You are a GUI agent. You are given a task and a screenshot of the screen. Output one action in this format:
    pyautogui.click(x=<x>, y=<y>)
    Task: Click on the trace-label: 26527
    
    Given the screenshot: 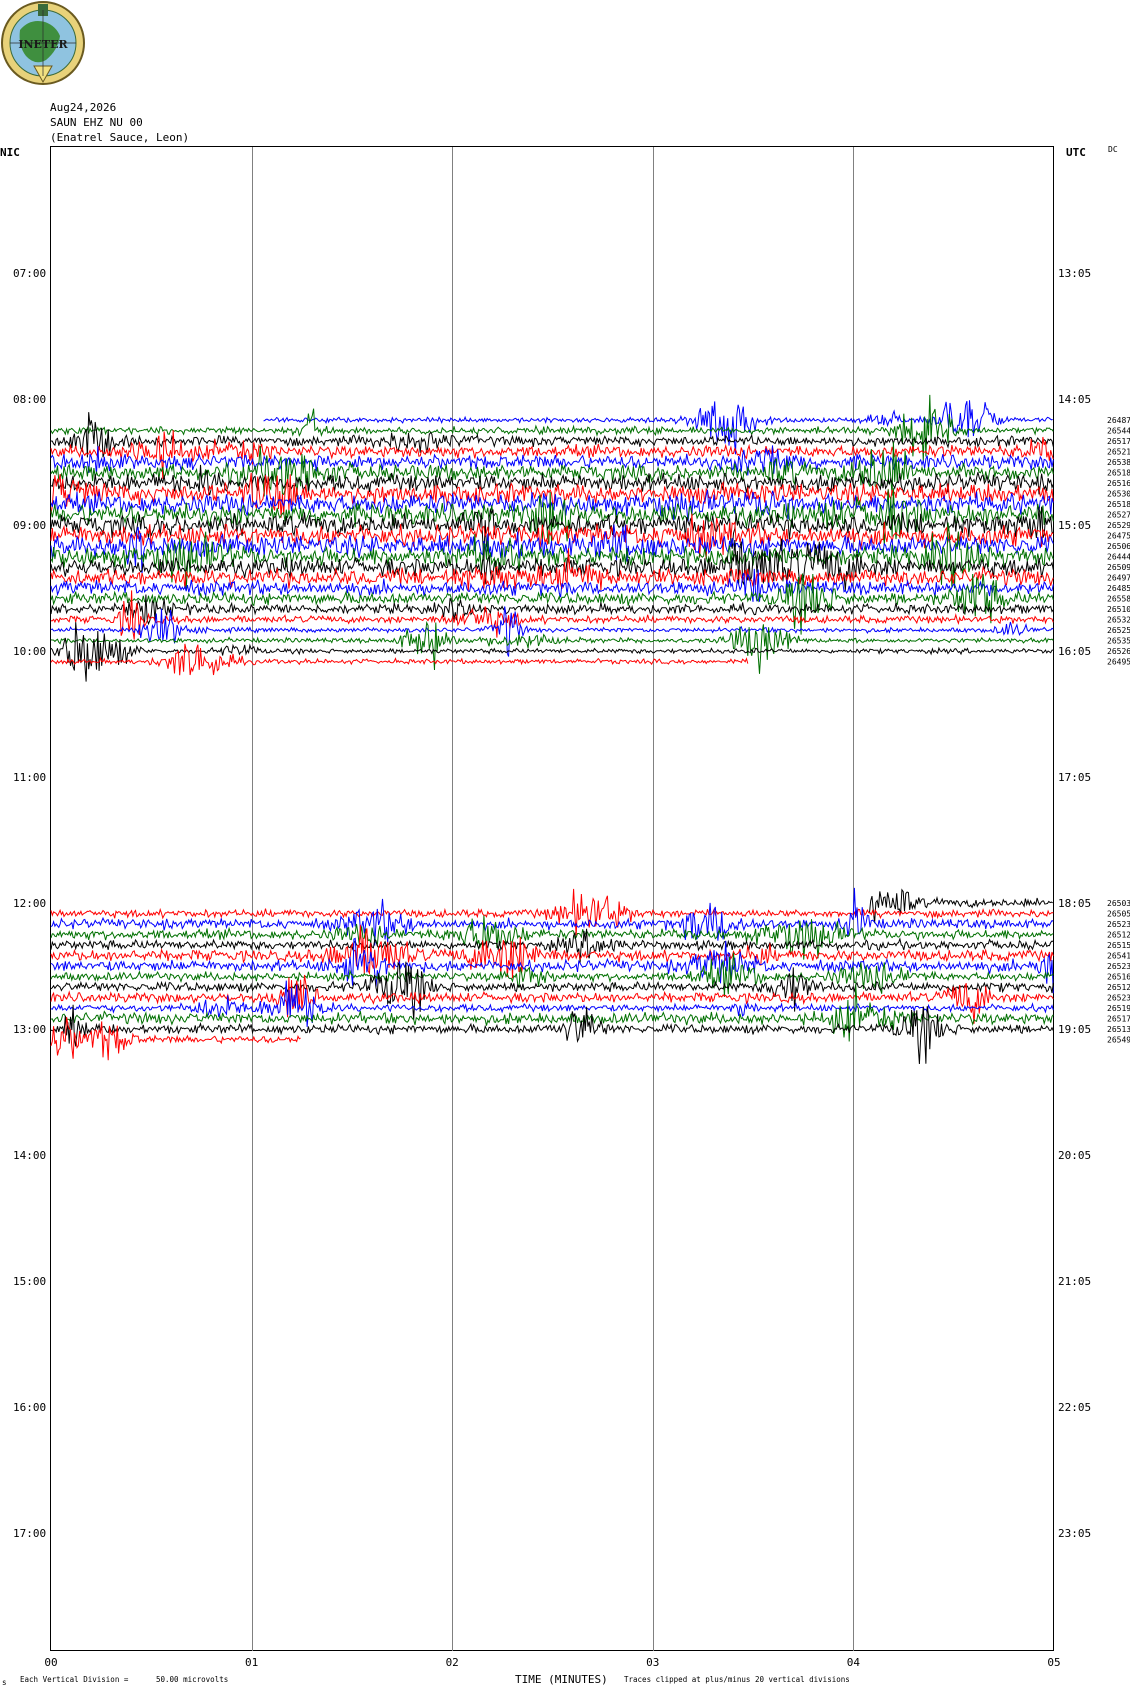 What is the action you would take?
    pyautogui.click(x=1118, y=515)
    